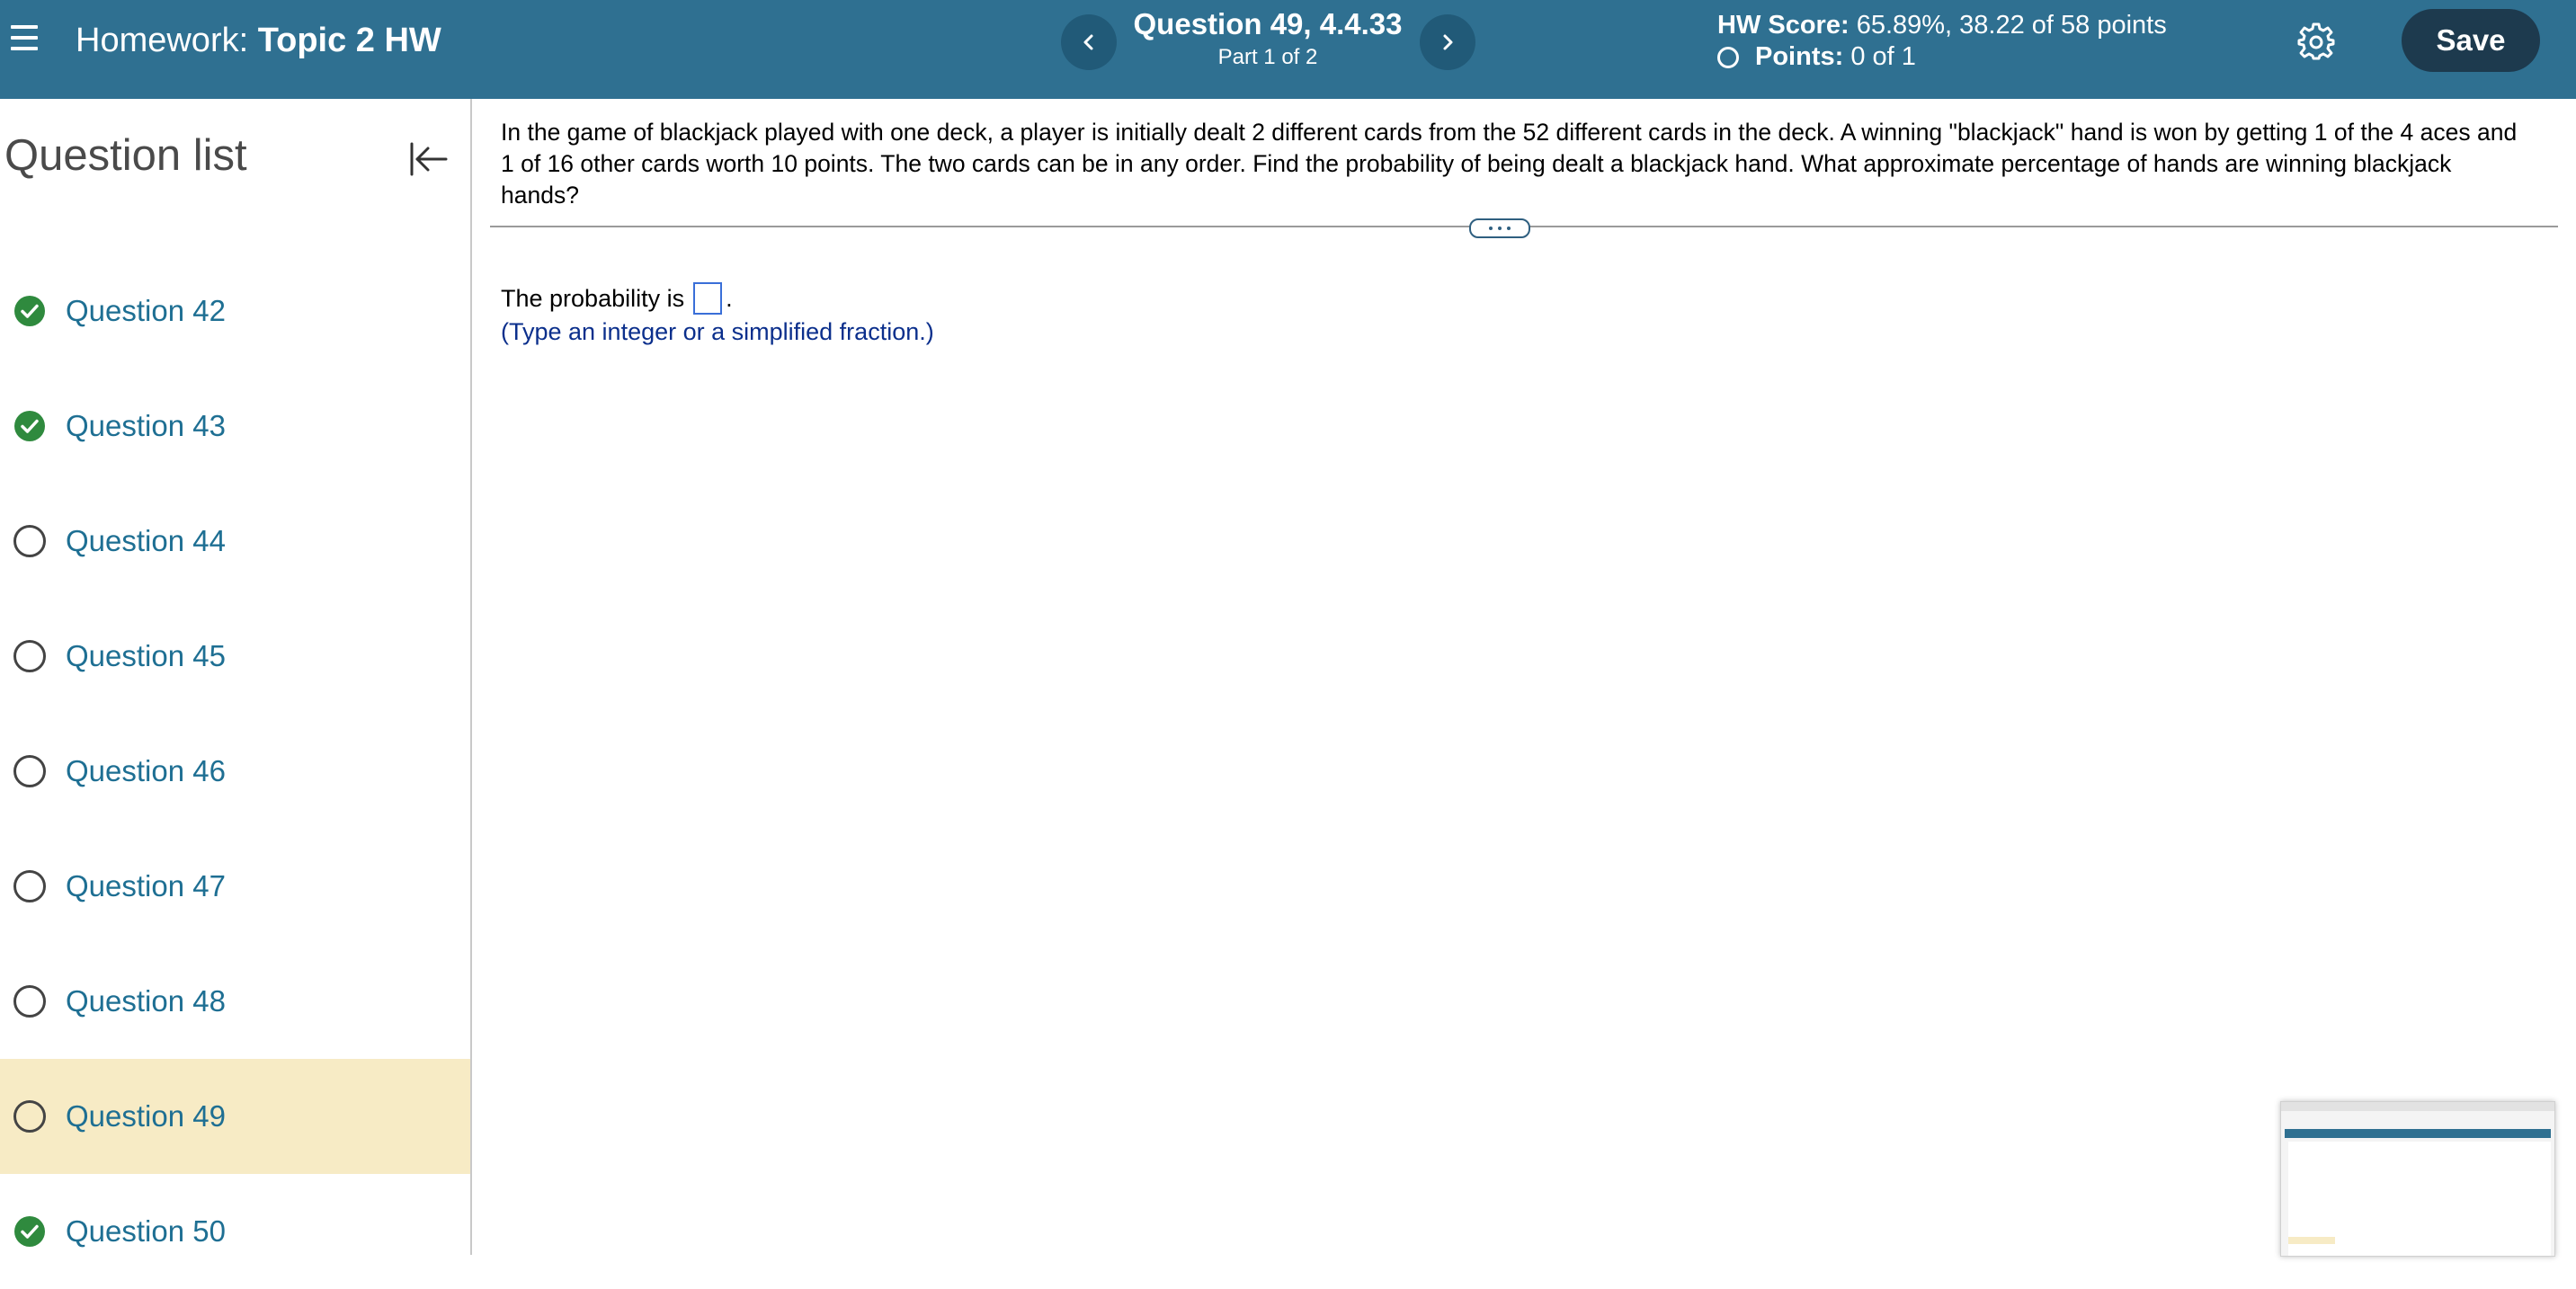  What do you see at coordinates (730, 298) in the screenshot?
I see `answer-suffix: .` at bounding box center [730, 298].